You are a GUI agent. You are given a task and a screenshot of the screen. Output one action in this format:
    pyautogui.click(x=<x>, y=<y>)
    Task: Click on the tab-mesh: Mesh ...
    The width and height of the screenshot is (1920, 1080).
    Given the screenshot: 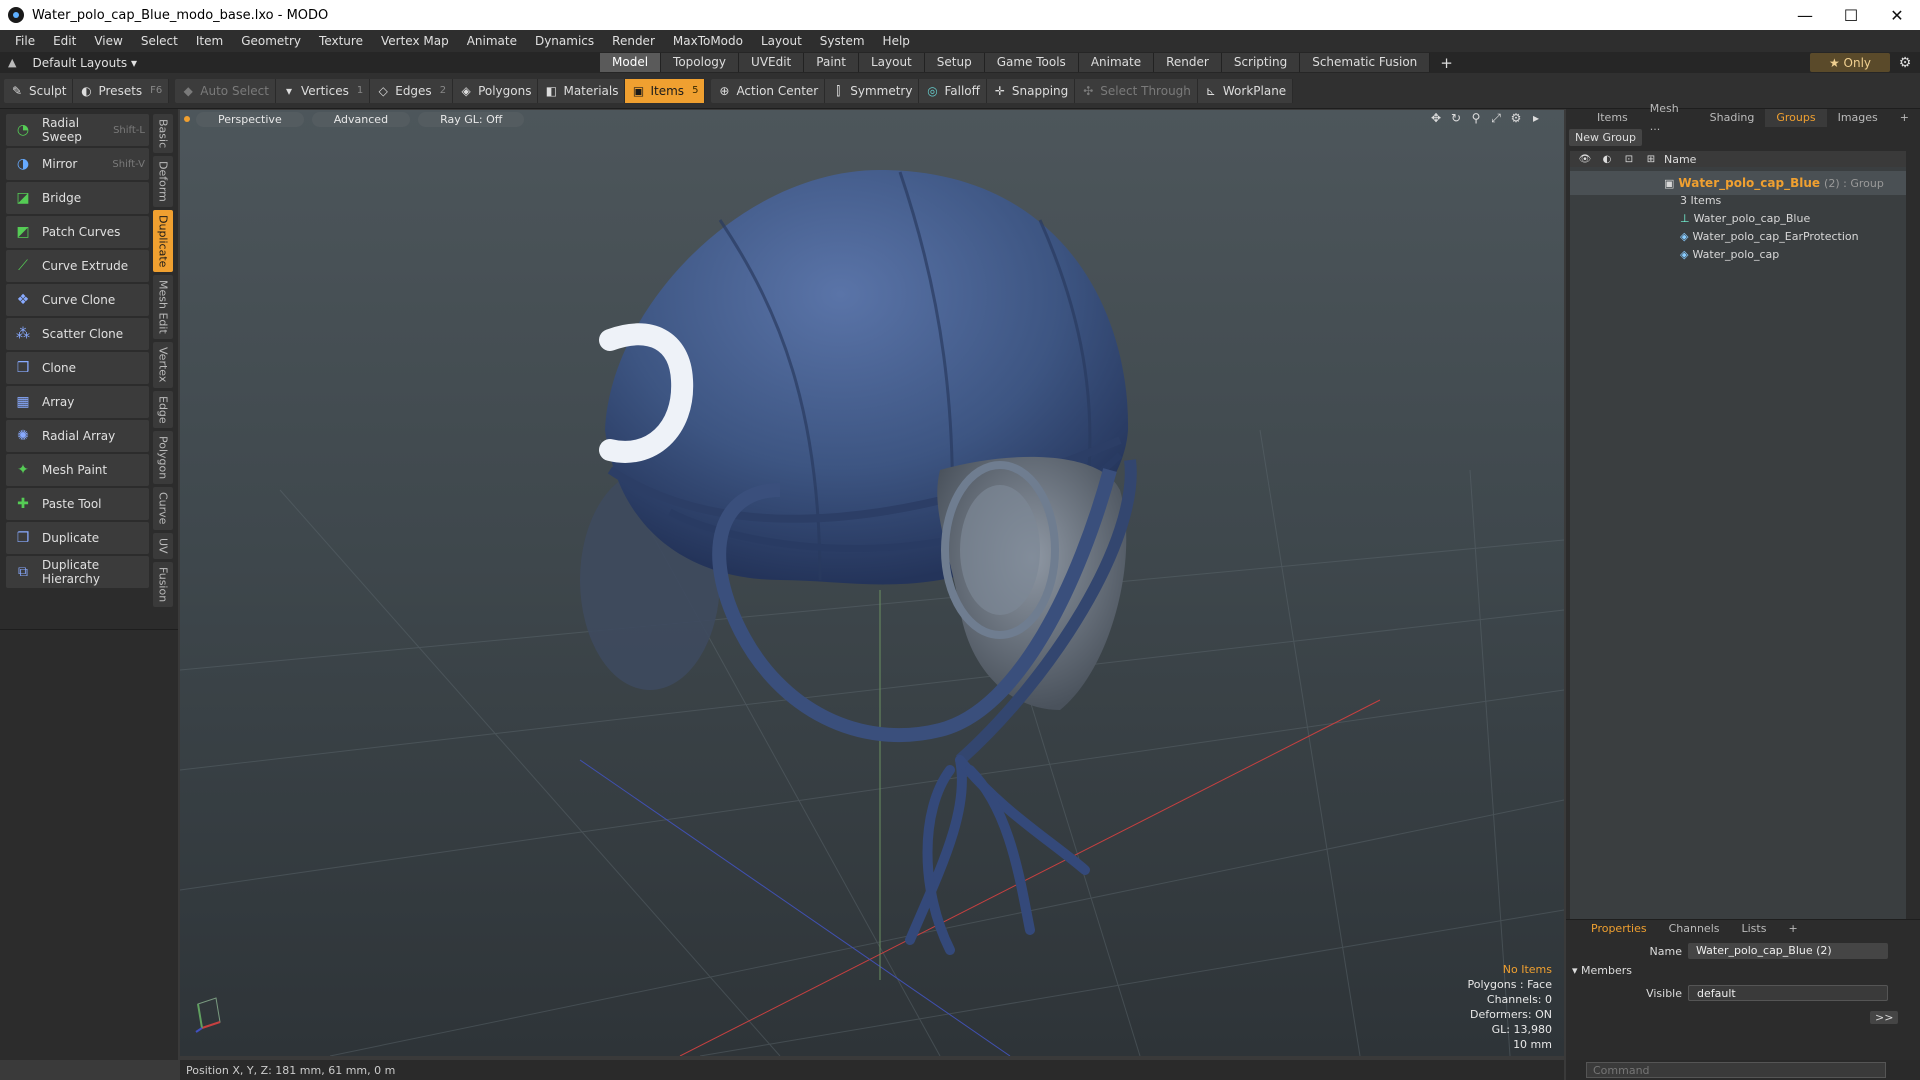 What is the action you would take?
    pyautogui.click(x=1669, y=118)
    